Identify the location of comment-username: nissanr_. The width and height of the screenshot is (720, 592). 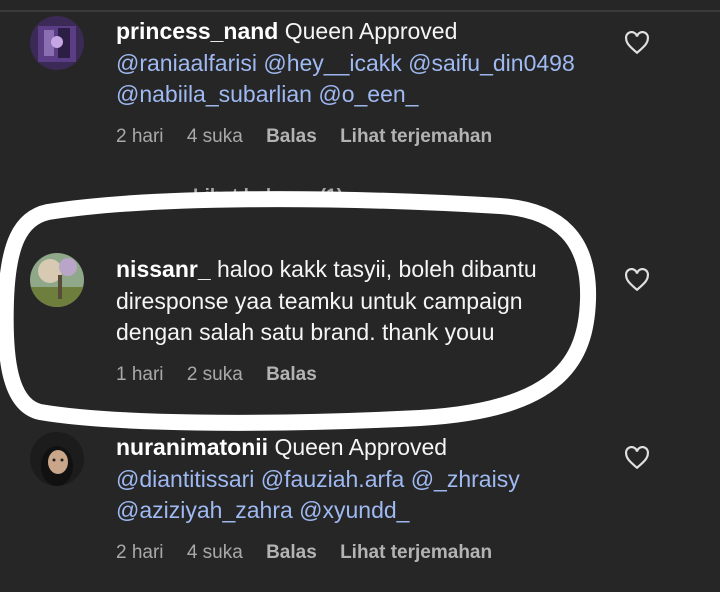
(163, 269).